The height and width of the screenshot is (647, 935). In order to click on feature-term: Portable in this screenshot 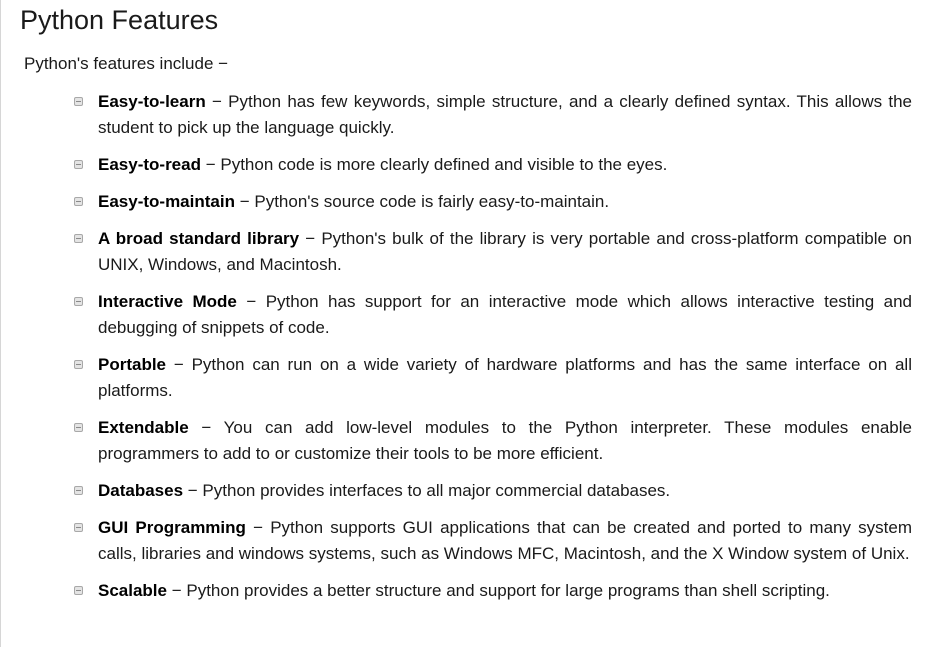, I will do `click(132, 364)`.